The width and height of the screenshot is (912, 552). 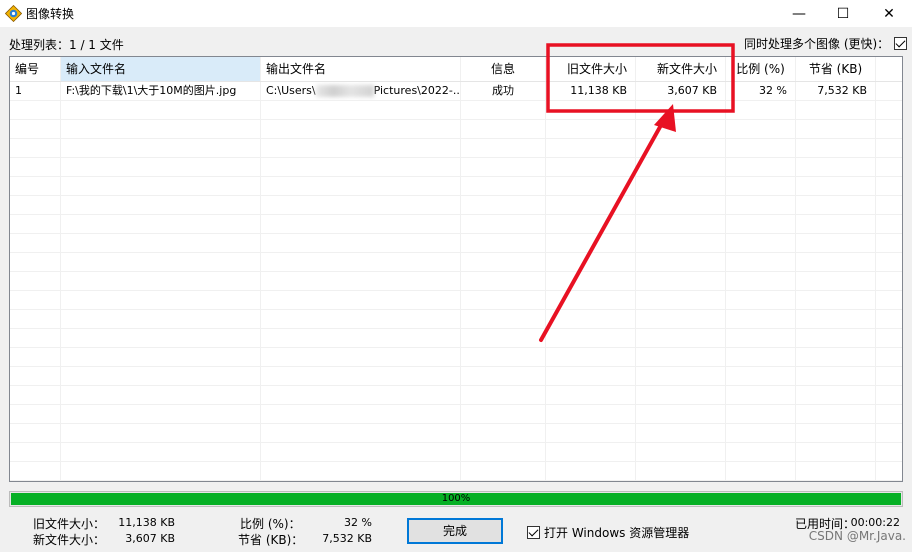 I want to click on open-explorer-option: 打开 Windows 资源管理器, so click(x=608, y=532).